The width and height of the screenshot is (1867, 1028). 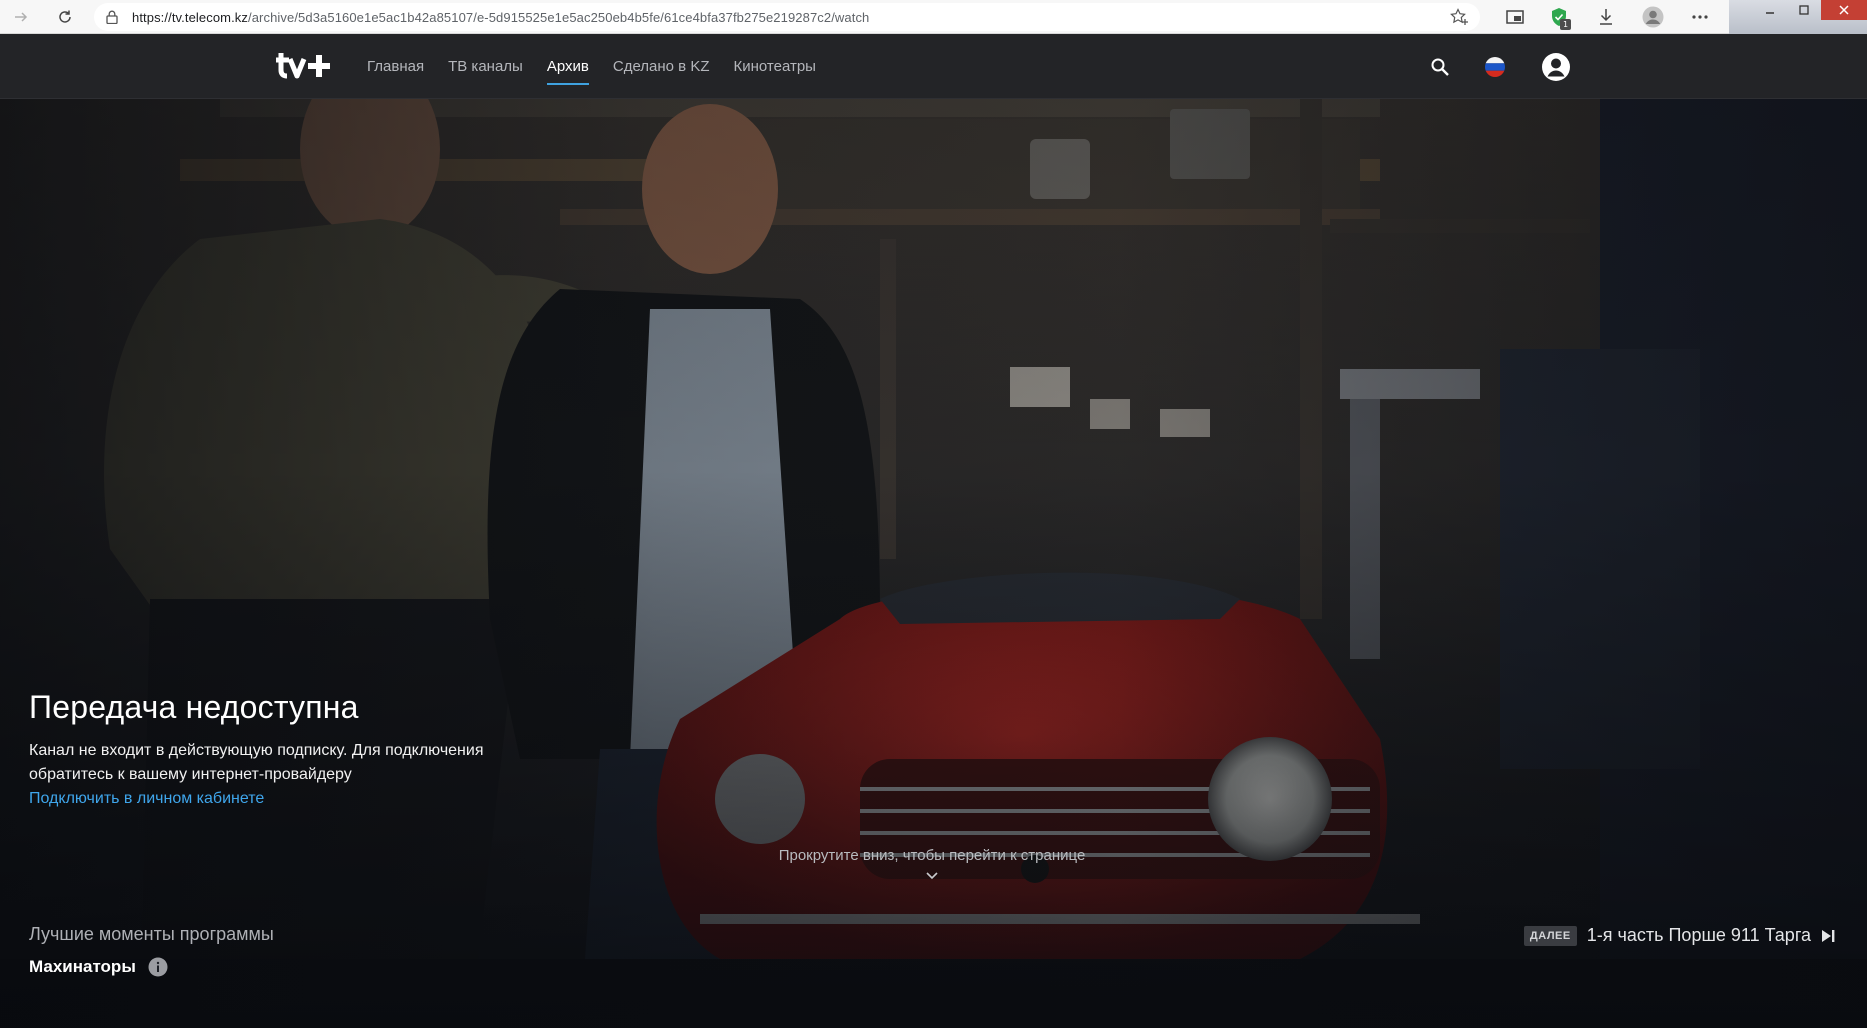 I want to click on close-icon, so click(x=1844, y=10).